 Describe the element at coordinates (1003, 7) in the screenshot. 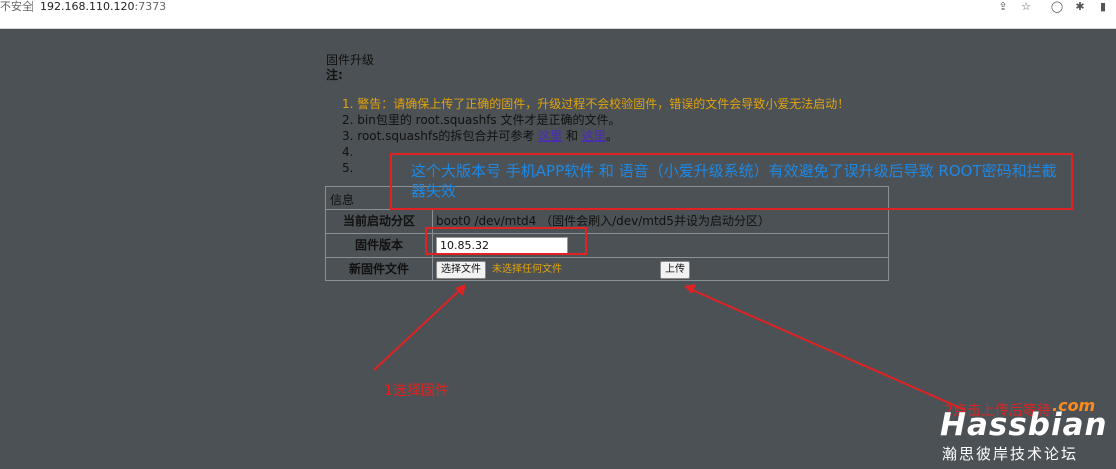

I see `share-icon: ⇪` at that location.